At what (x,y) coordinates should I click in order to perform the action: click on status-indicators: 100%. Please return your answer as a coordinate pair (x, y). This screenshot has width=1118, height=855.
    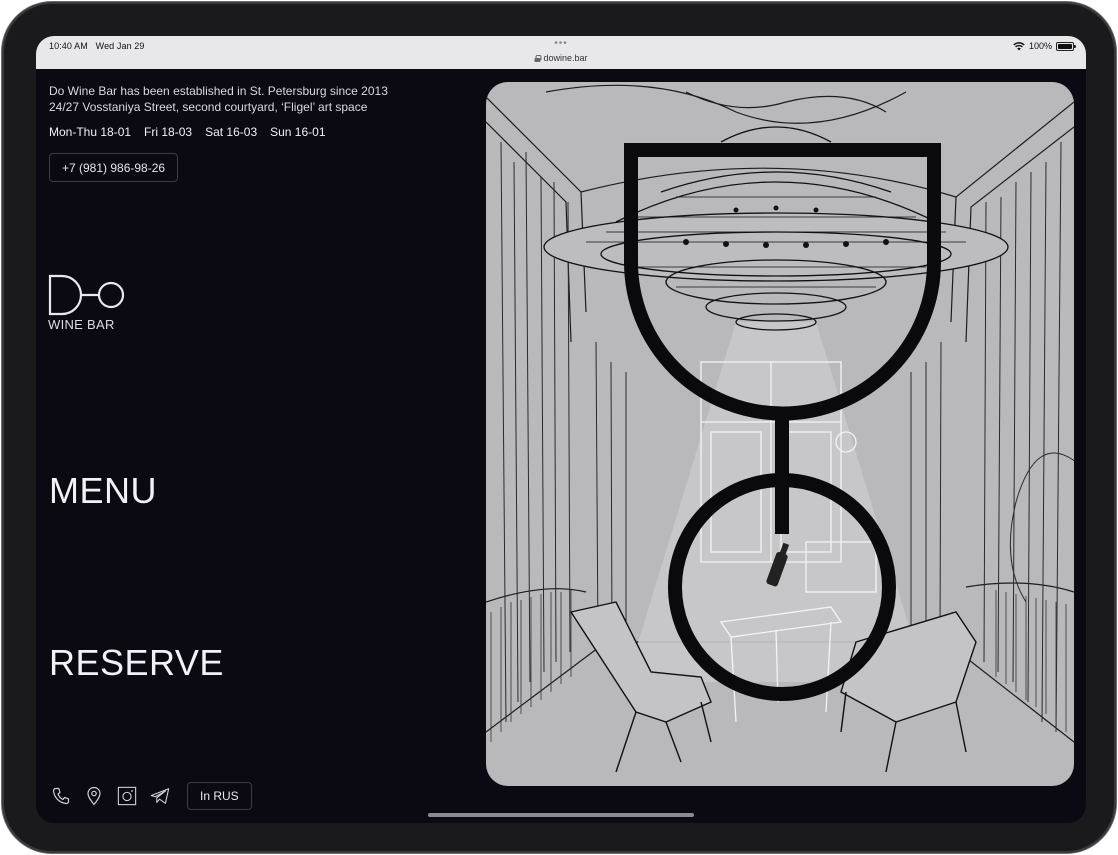
    Looking at the image, I should click on (1044, 46).